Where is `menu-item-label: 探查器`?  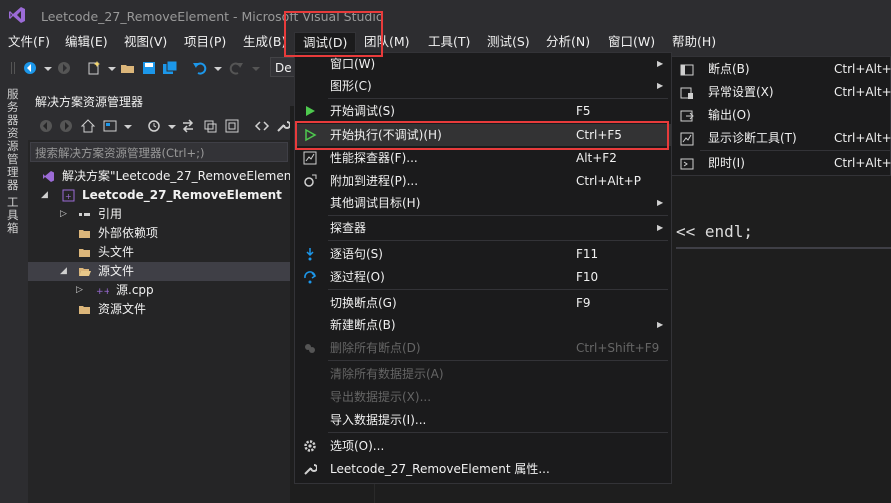 menu-item-label: 探查器 is located at coordinates (348, 228).